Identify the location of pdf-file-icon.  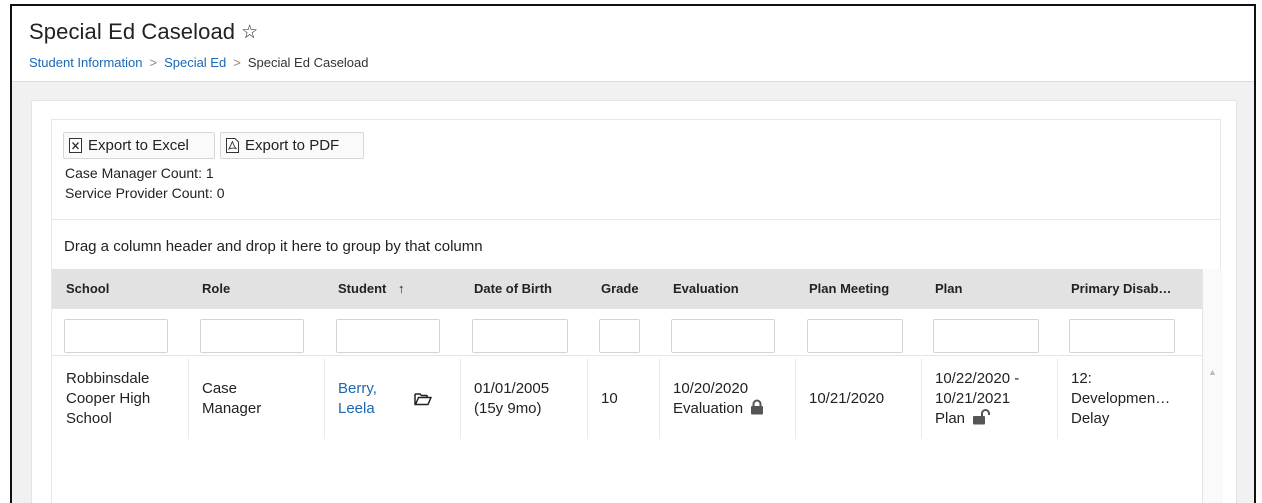
(232, 145).